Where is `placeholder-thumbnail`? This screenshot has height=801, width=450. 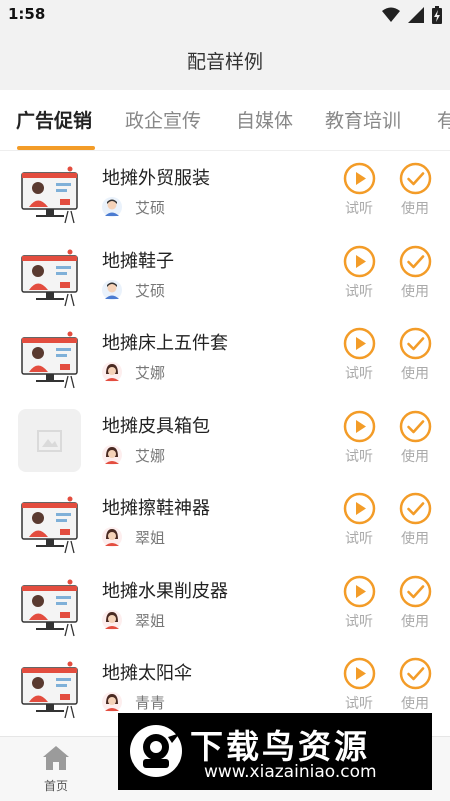 placeholder-thumbnail is located at coordinates (49, 440).